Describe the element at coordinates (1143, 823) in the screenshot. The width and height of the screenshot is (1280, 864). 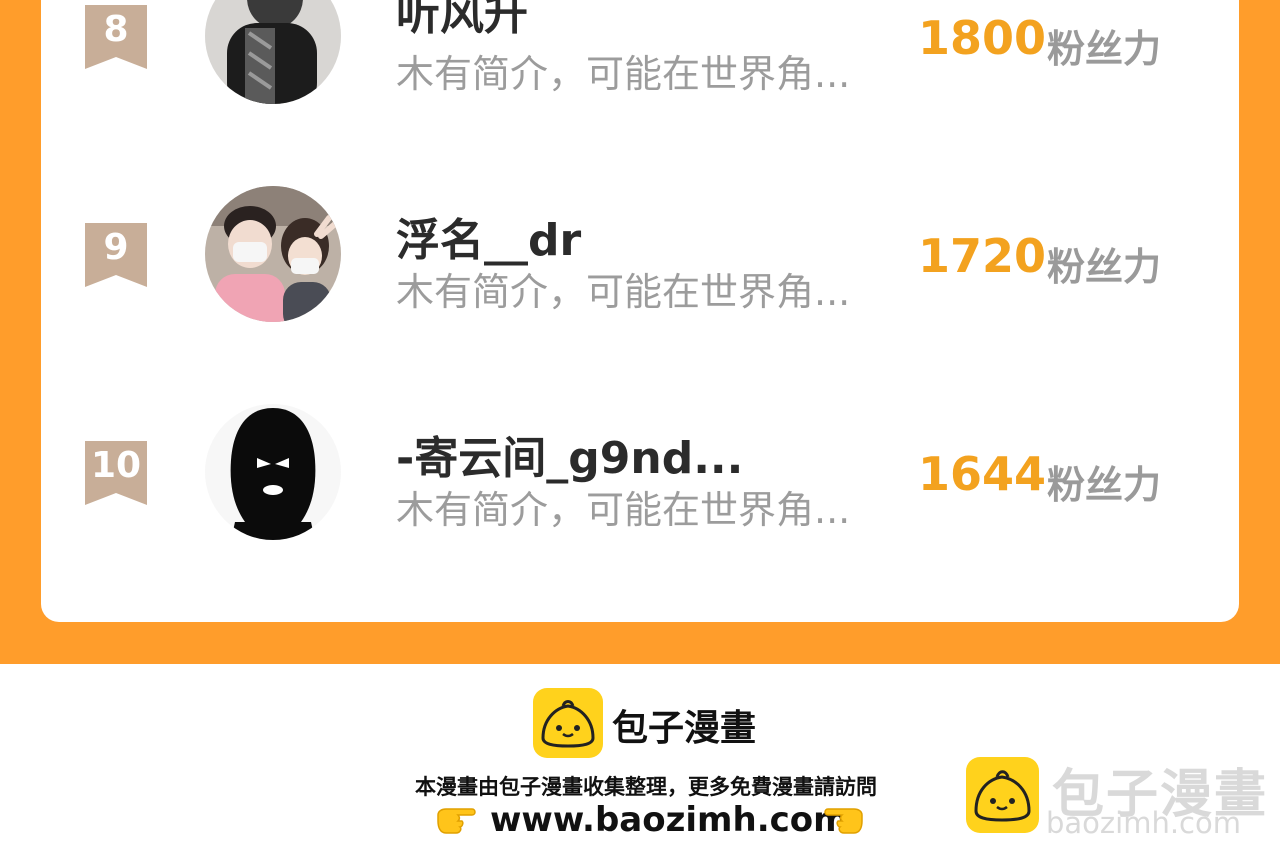
I see `watermark-url: baozimh.com` at that location.